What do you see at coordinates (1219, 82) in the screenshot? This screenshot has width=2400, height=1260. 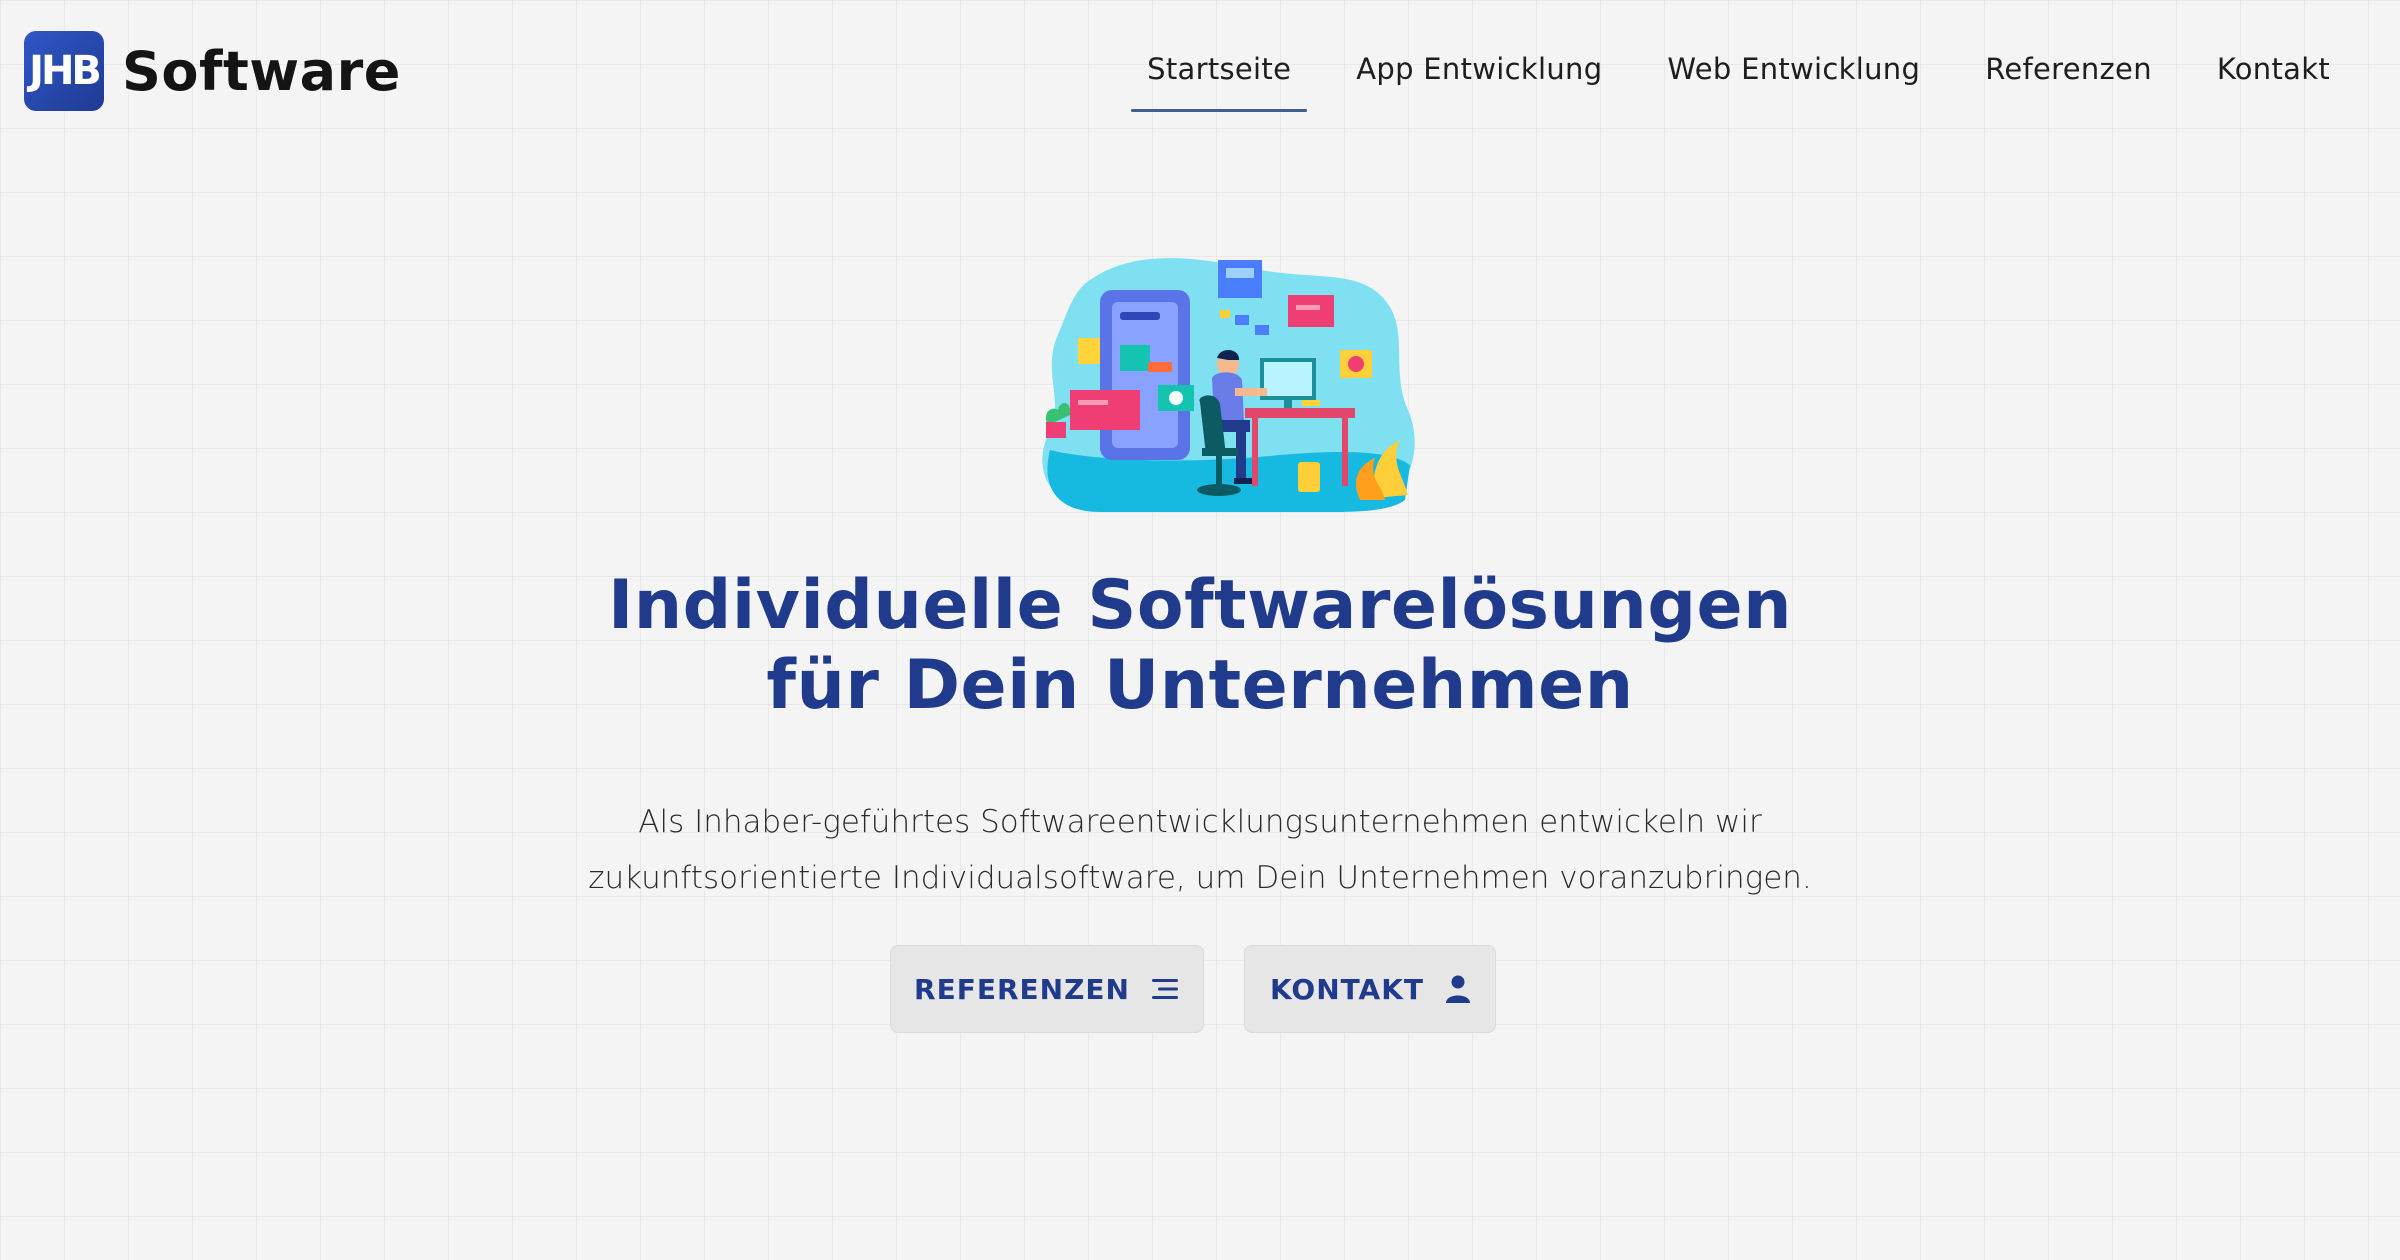 I see `nav-item-startseite: Startseite` at bounding box center [1219, 82].